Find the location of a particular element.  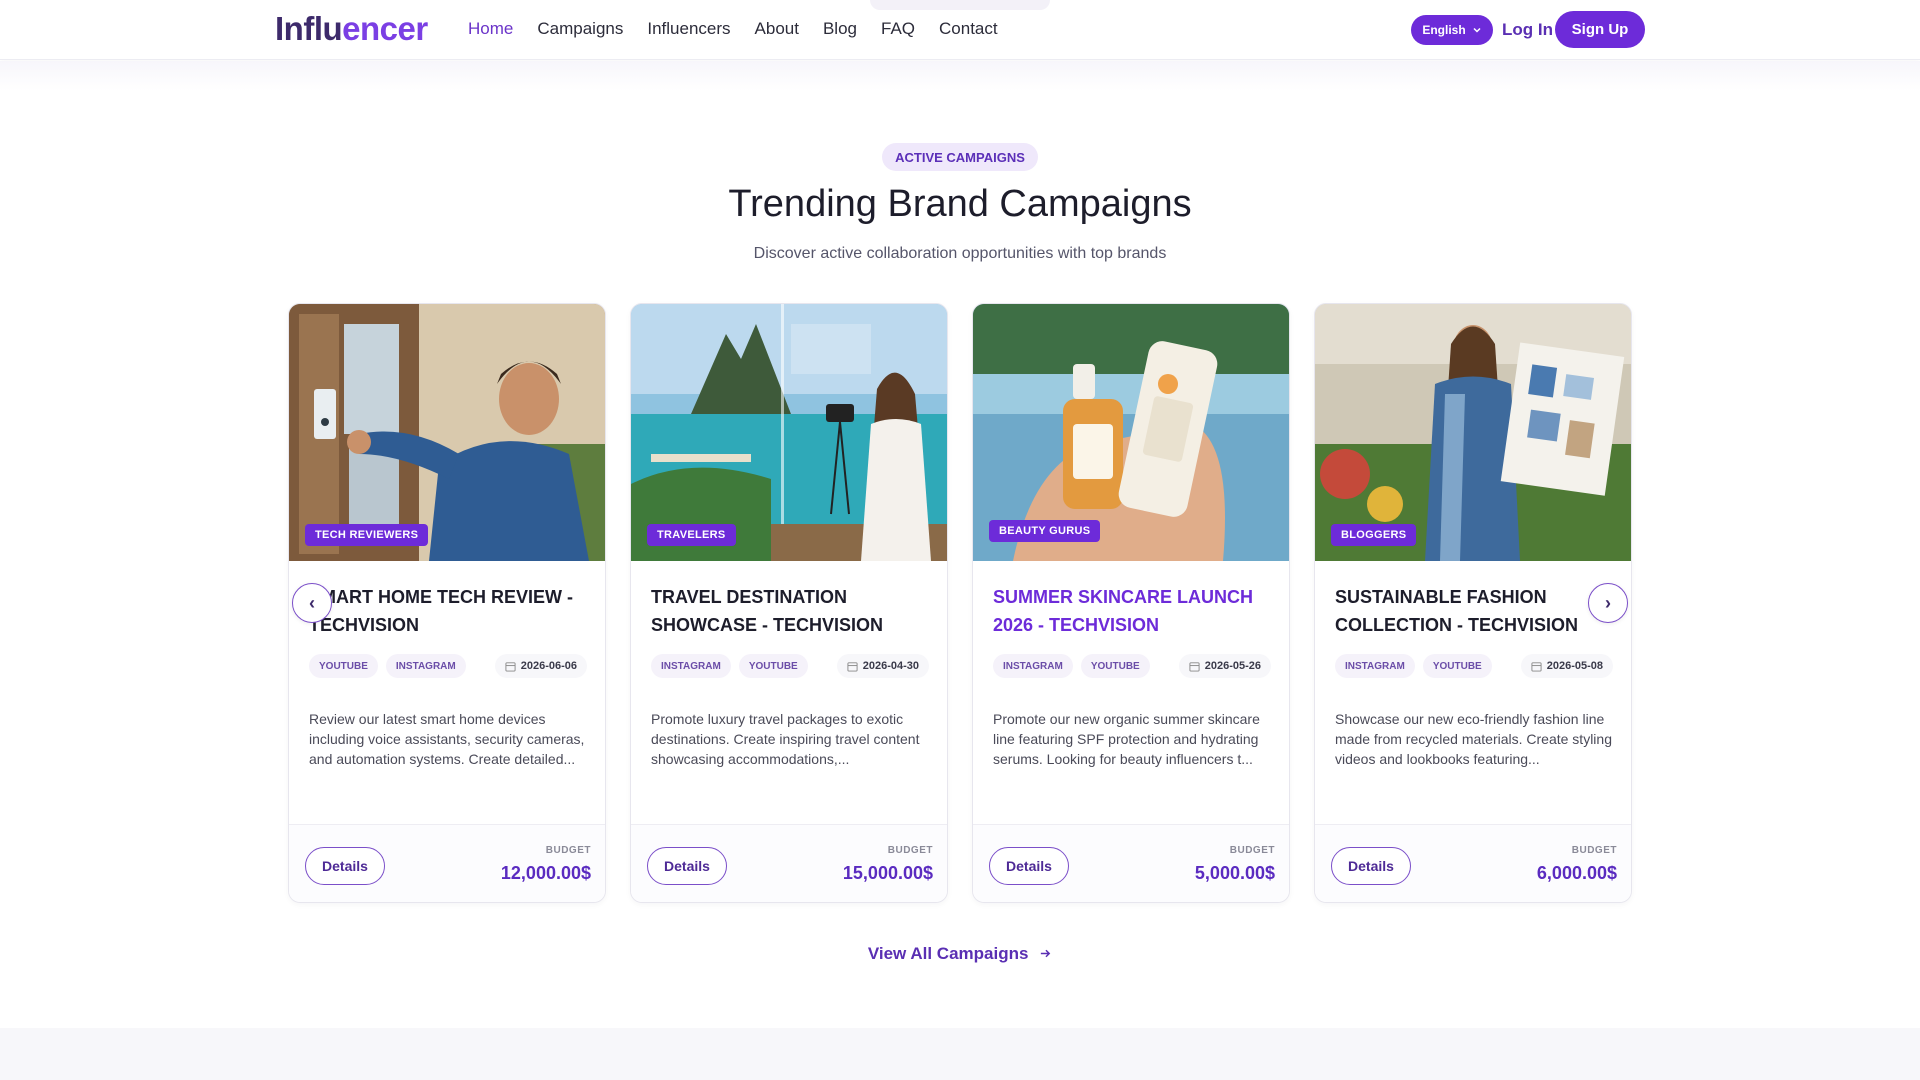

logo: Influencer is located at coordinates (351, 29).